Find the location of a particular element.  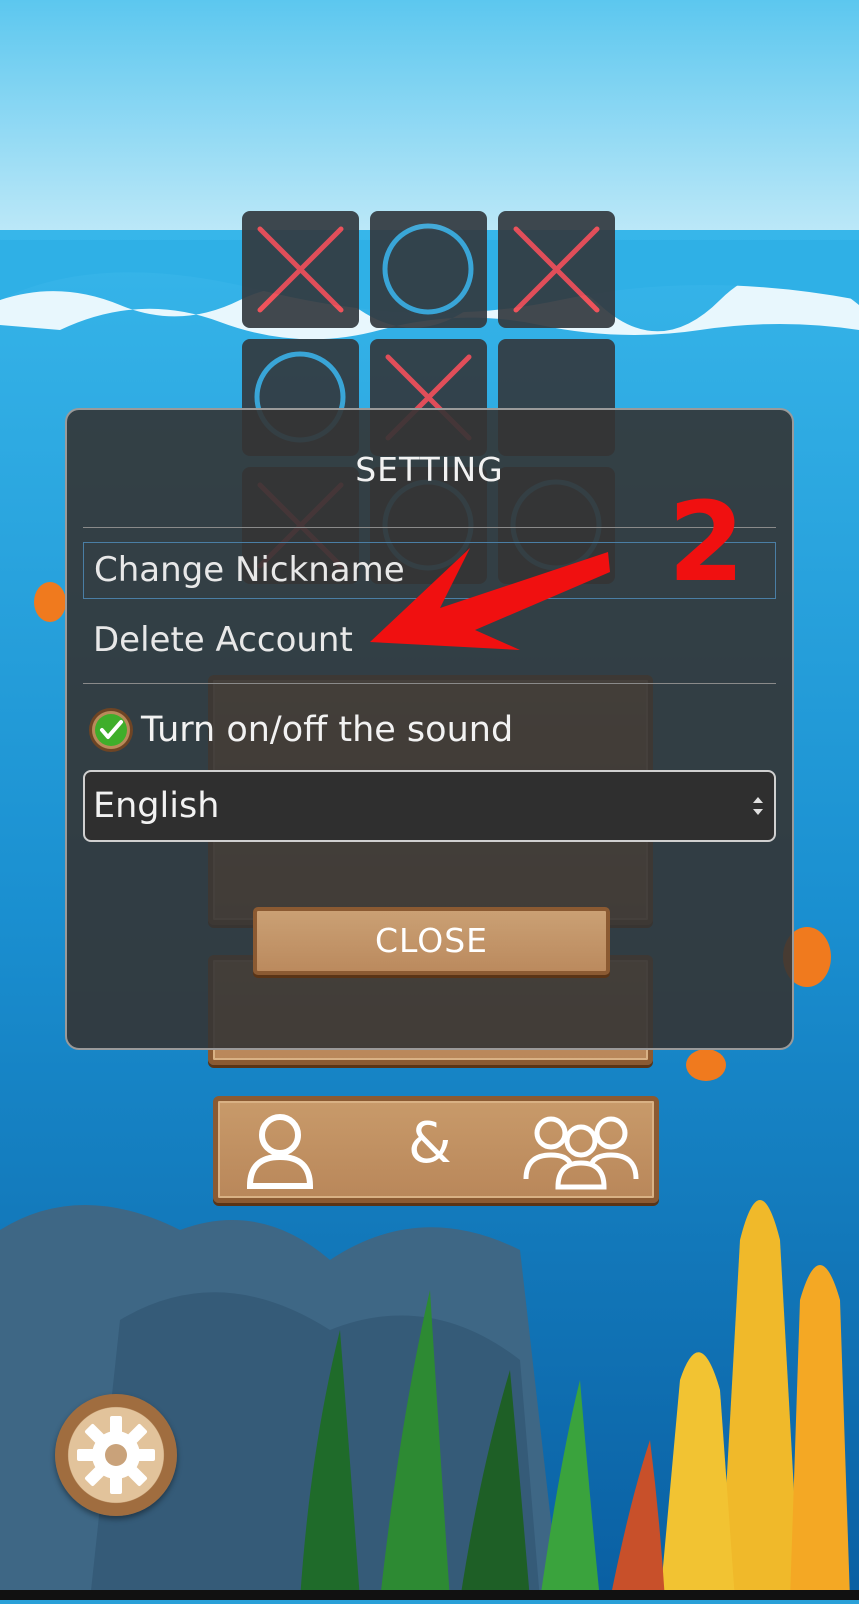

settings-button is located at coordinates (116, 1455).